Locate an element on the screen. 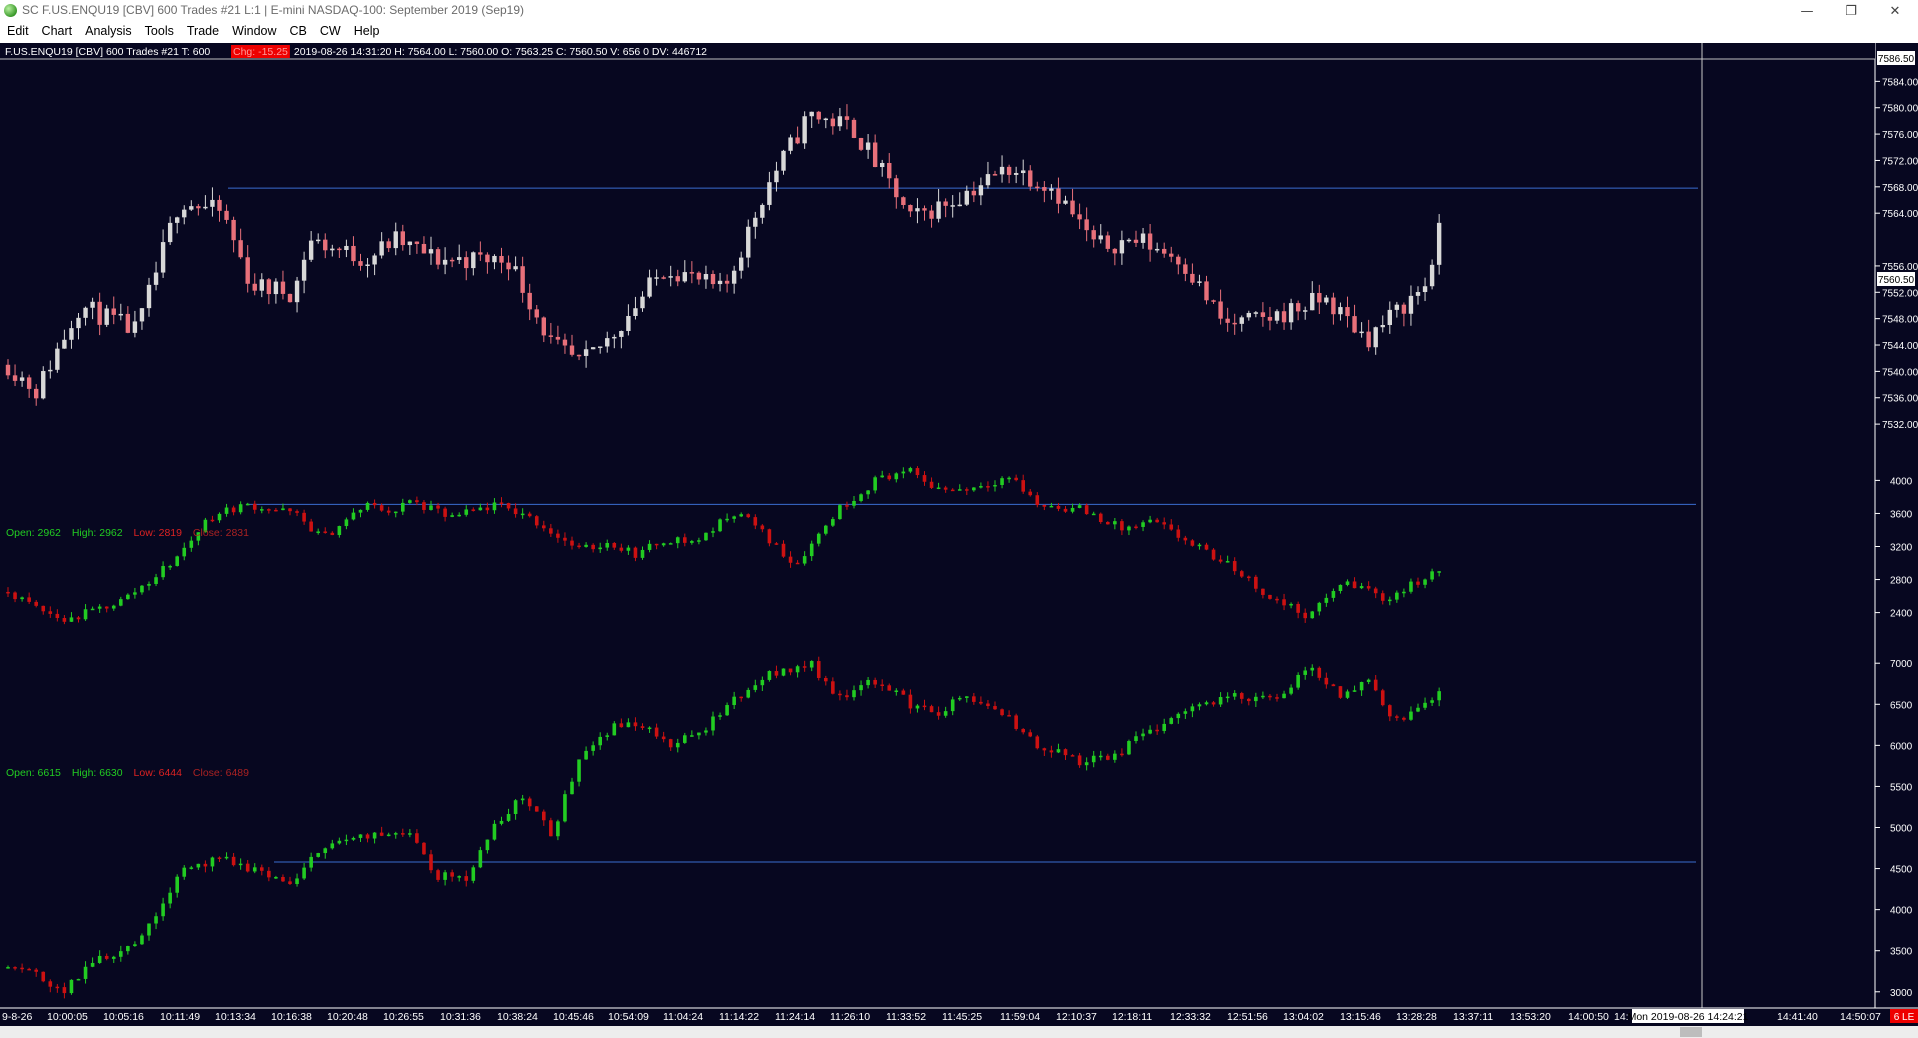 The height and width of the screenshot is (1038, 1918). horizontal-scrollbar is located at coordinates (959, 1032).